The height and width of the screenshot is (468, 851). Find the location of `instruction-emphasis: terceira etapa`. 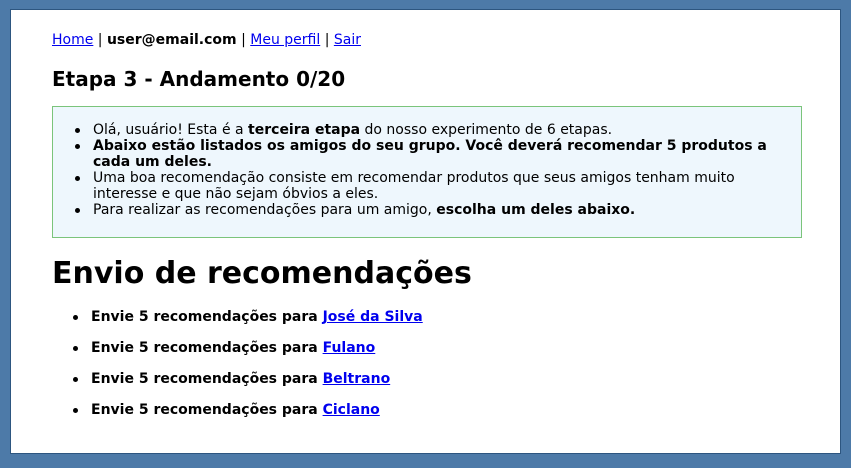

instruction-emphasis: terceira etapa is located at coordinates (304, 130).